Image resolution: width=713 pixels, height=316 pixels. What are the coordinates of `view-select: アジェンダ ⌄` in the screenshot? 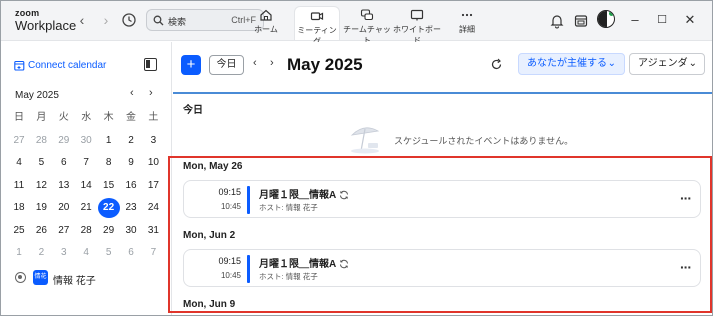 It's located at (667, 64).